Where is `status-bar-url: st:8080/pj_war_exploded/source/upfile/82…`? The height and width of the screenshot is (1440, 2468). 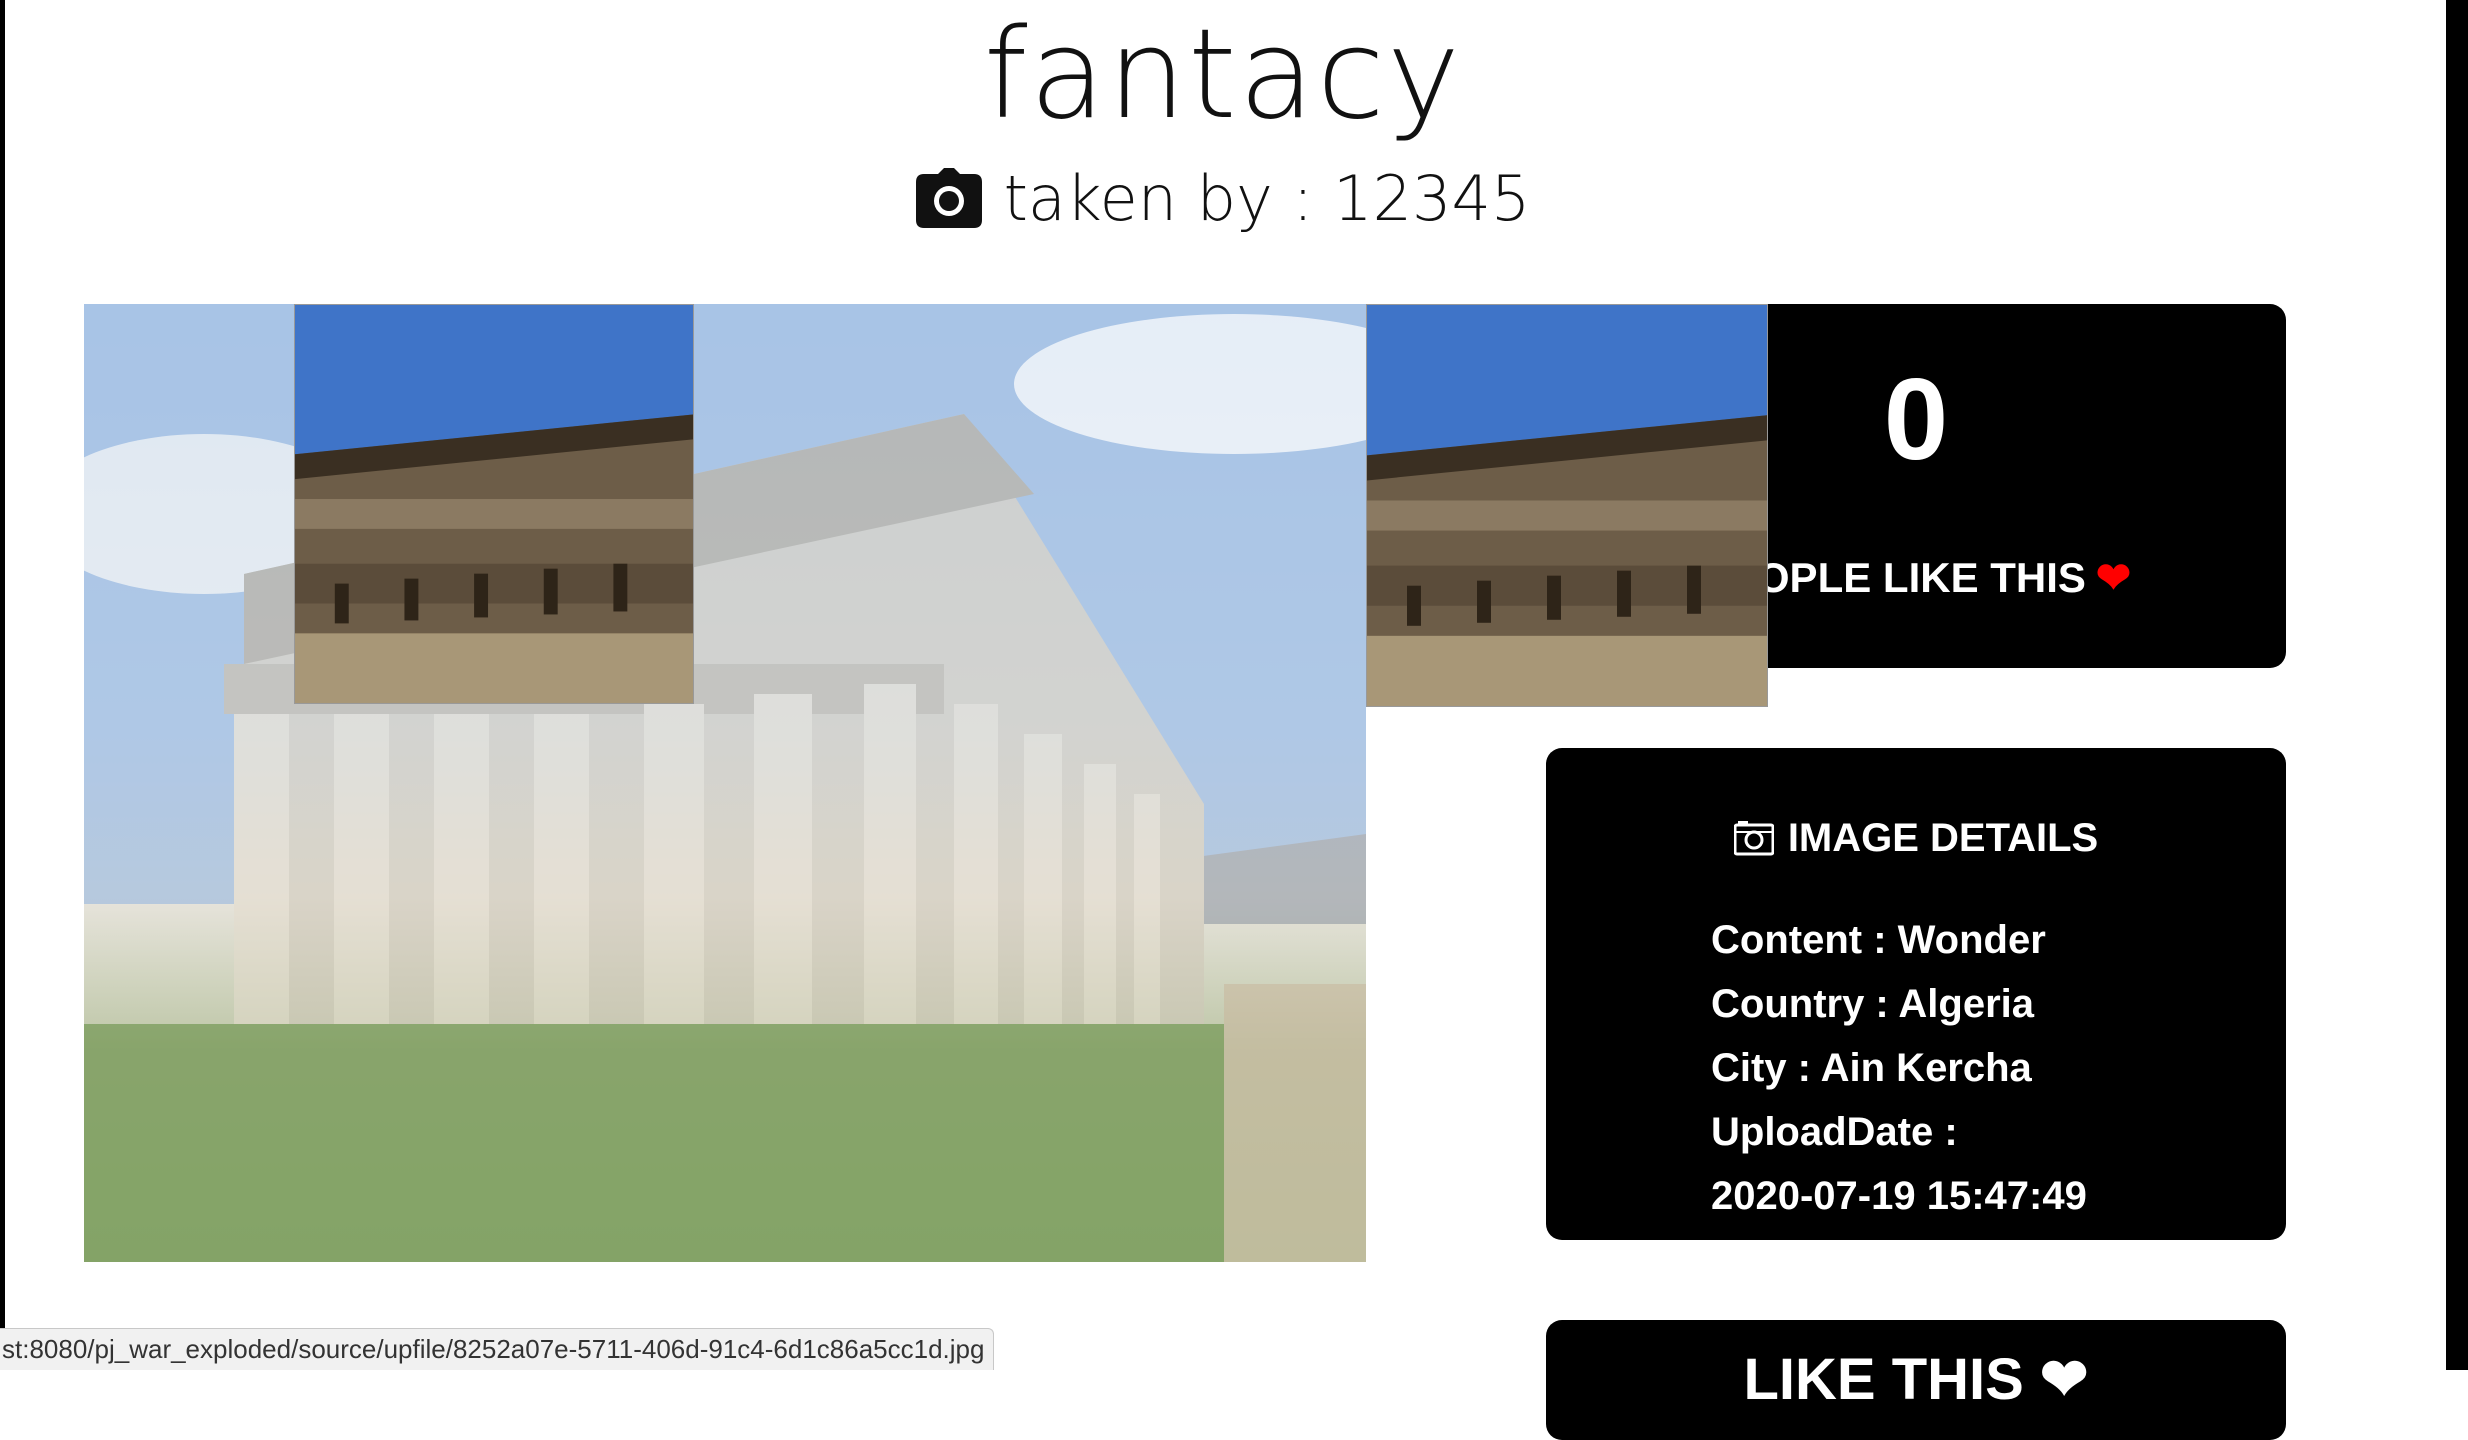
status-bar-url: st:8080/pj_war_exploded/source/upfile/82… is located at coordinates (497, 1349).